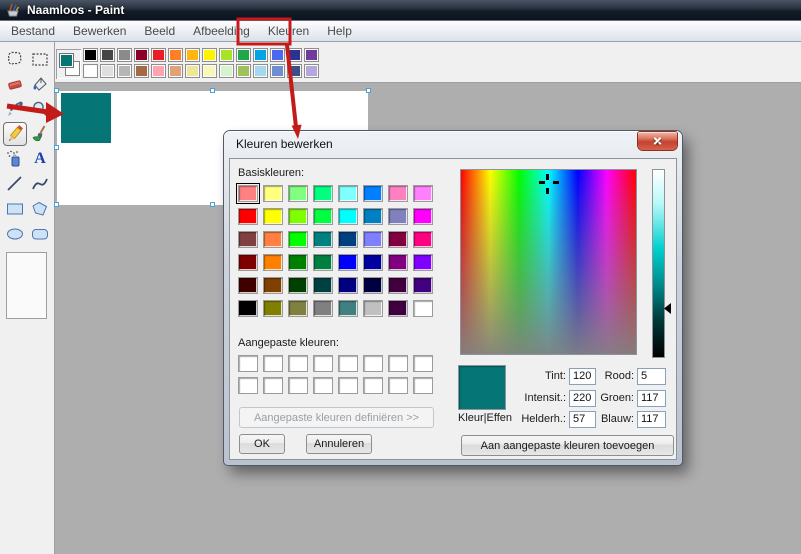  Describe the element at coordinates (26, 285) in the screenshot. I see `tool-options-box` at that location.